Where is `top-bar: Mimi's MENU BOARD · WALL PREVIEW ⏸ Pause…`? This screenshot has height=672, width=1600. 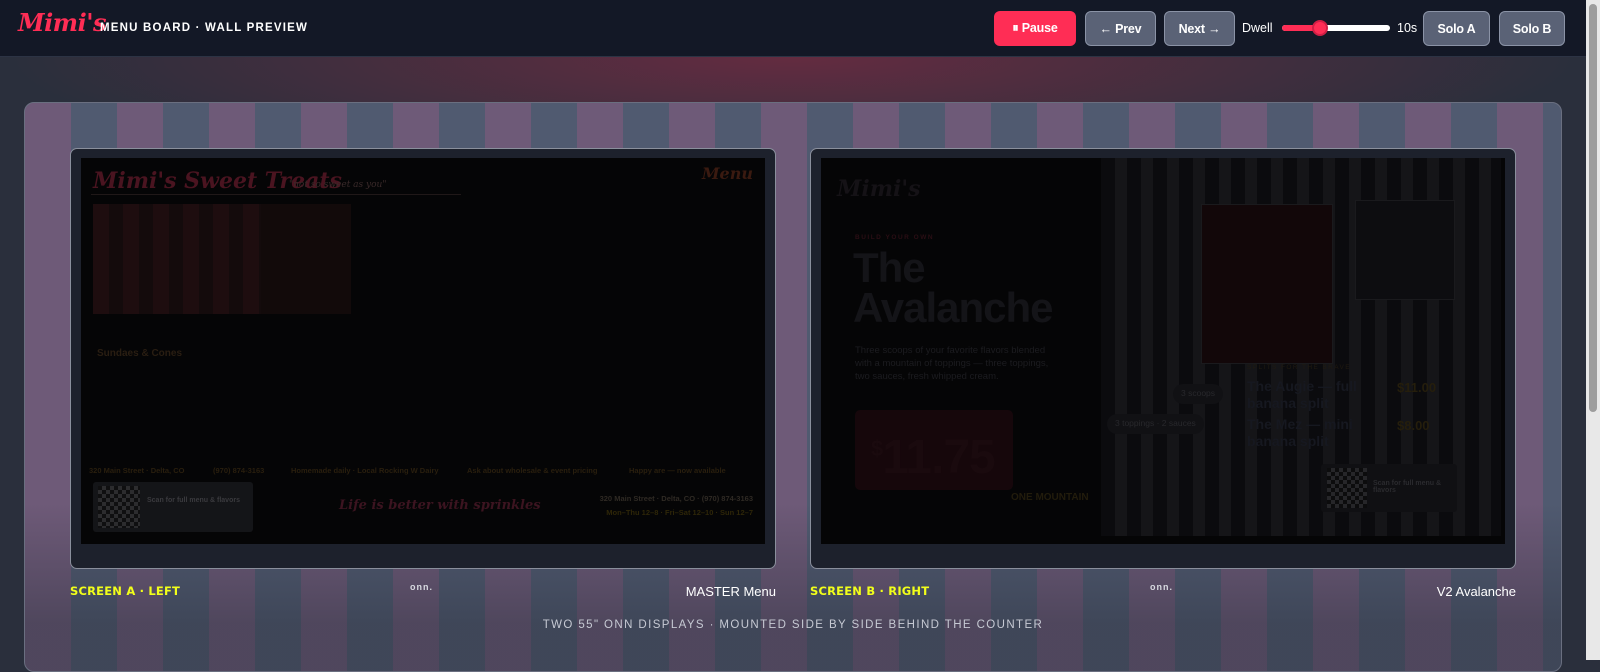 top-bar: Mimi's MENU BOARD · WALL PREVIEW ⏸ Pause… is located at coordinates (793, 28).